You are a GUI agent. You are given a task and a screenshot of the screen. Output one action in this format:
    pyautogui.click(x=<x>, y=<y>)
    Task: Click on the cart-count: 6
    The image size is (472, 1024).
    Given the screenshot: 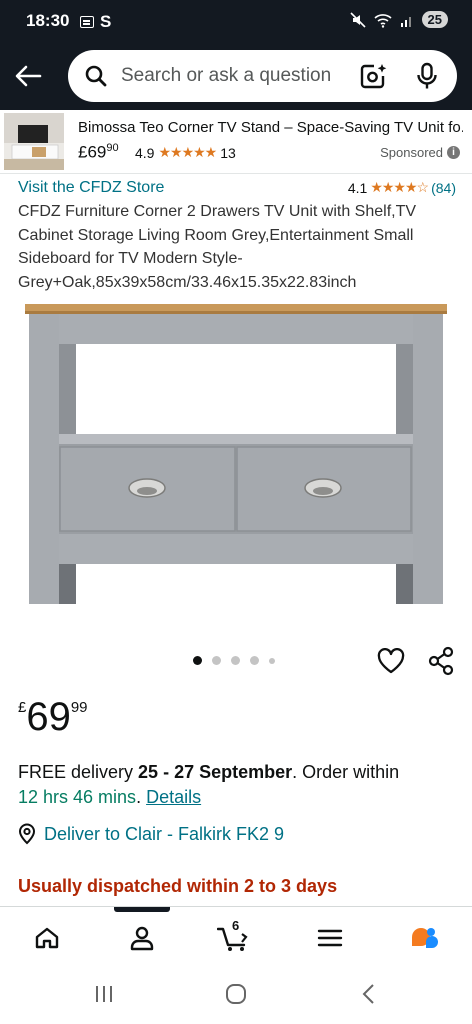 What is the action you would take?
    pyautogui.click(x=236, y=925)
    